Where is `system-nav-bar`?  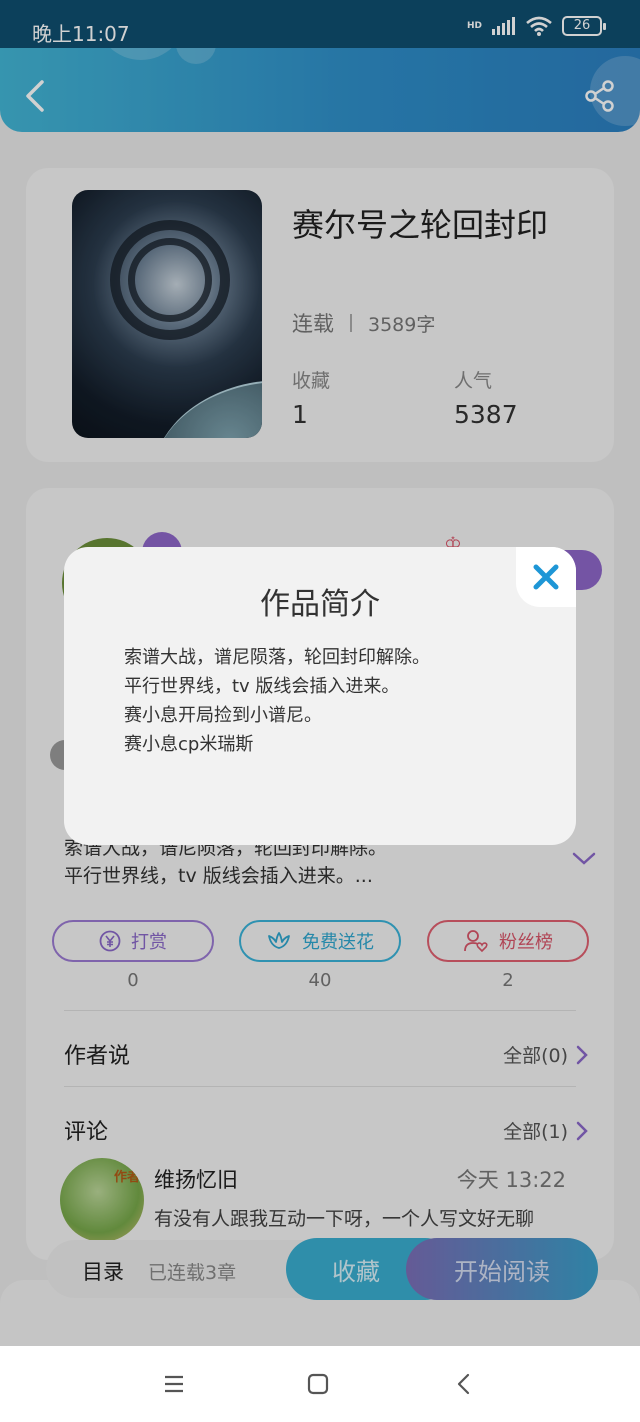
system-nav-bar is located at coordinates (320, 1384).